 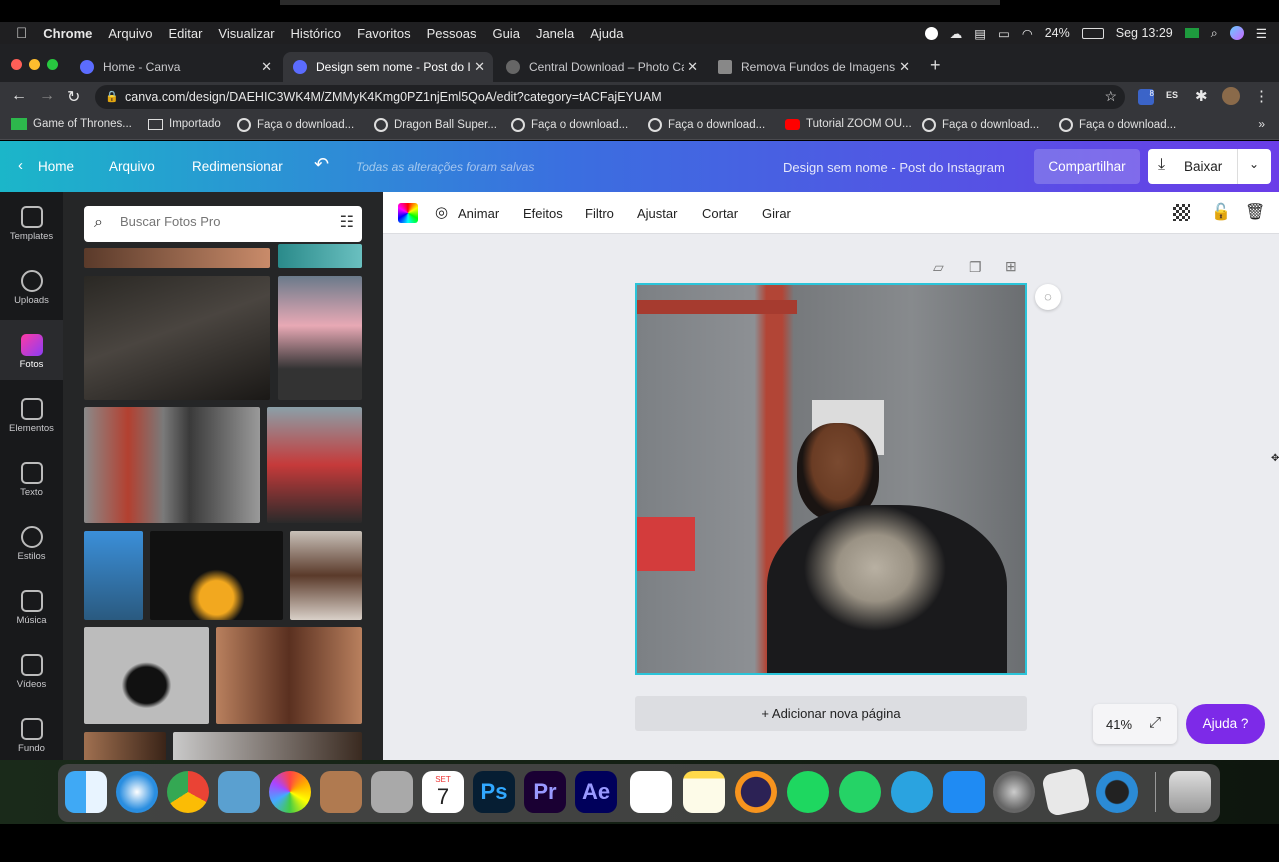 What do you see at coordinates (964, 792) in the screenshot?
I see `app-store-icon` at bounding box center [964, 792].